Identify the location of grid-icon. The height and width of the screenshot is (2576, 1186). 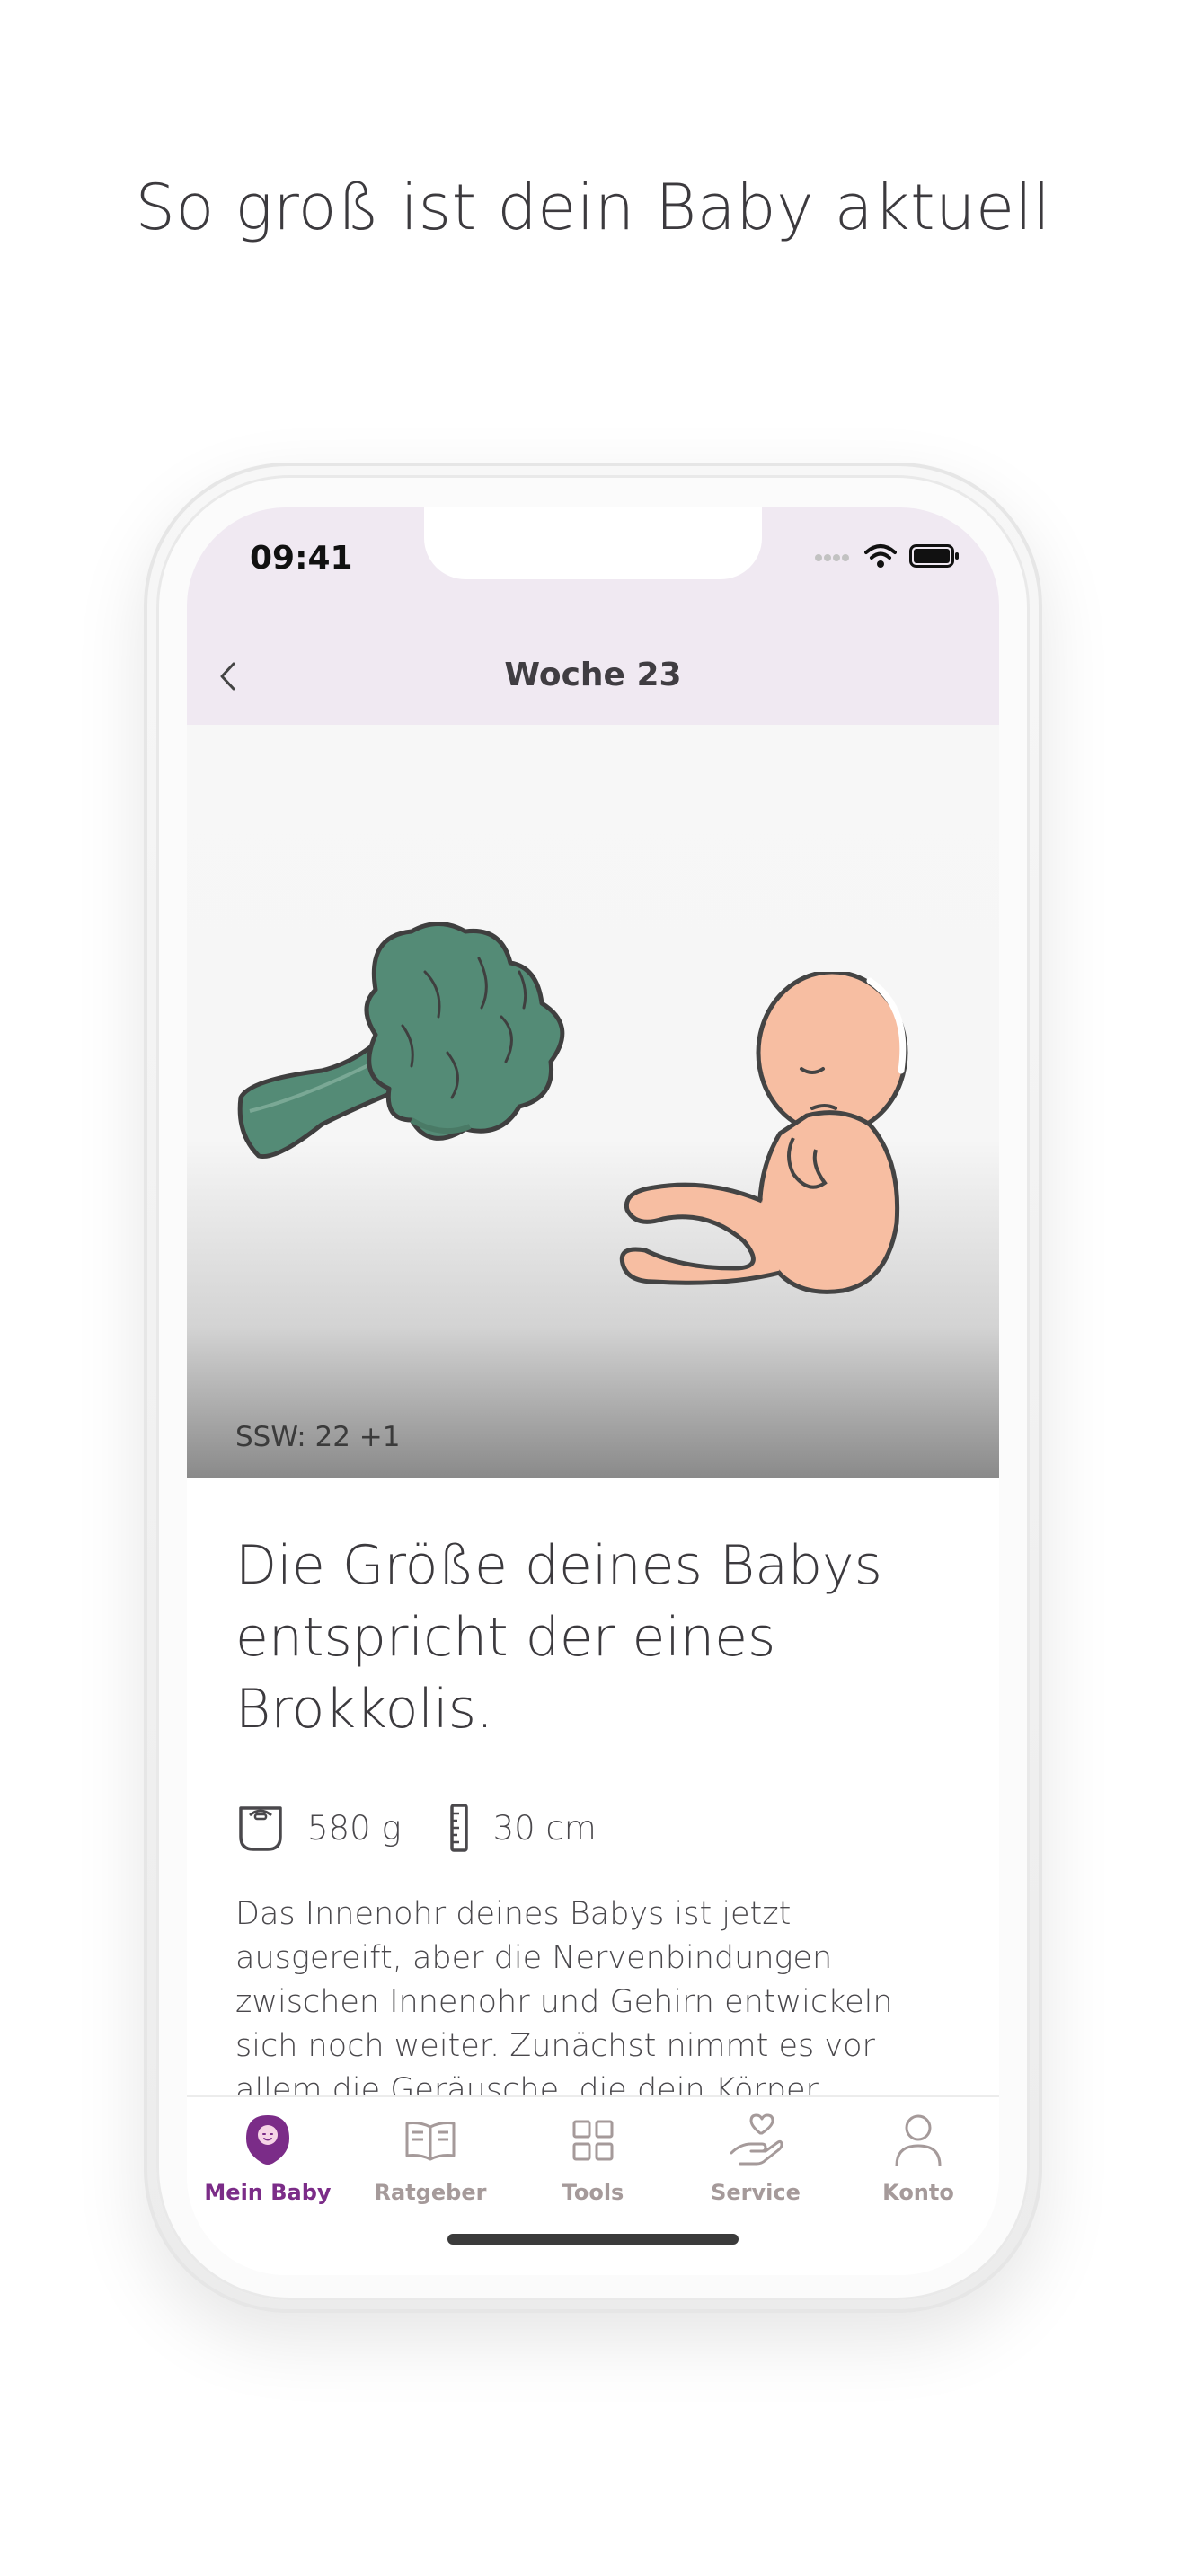
(593, 2140).